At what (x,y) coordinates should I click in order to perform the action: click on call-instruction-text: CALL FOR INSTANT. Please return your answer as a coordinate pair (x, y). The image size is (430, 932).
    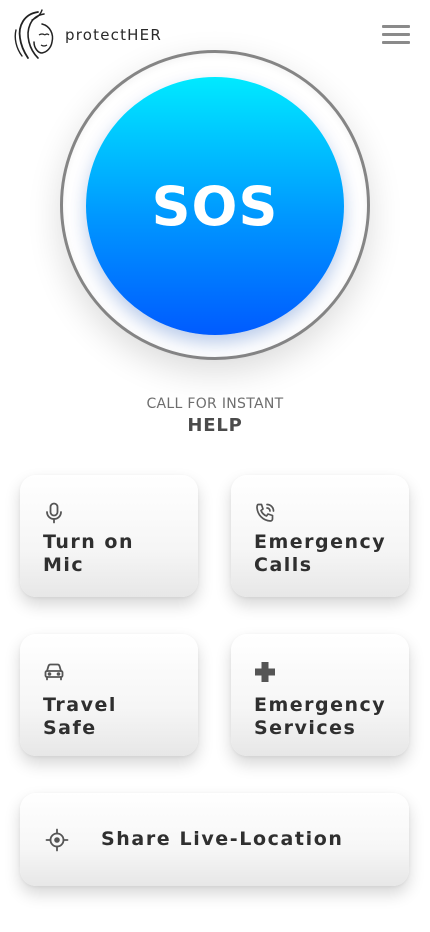
    Looking at the image, I should click on (215, 404).